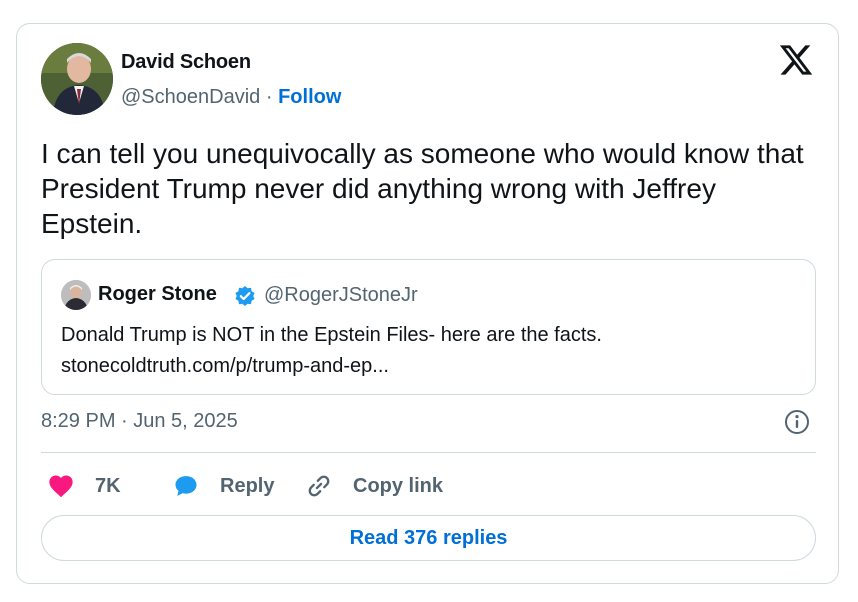 The width and height of the screenshot is (858, 602). Describe the element at coordinates (76, 295) in the screenshot. I see `quoted-author-avatar` at that location.